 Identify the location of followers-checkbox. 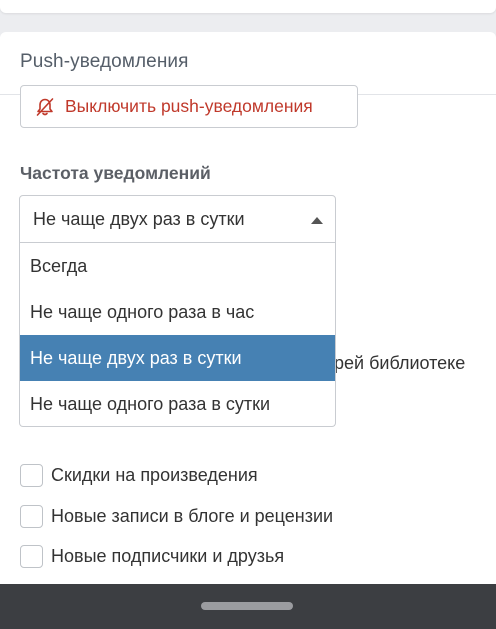
(31, 556).